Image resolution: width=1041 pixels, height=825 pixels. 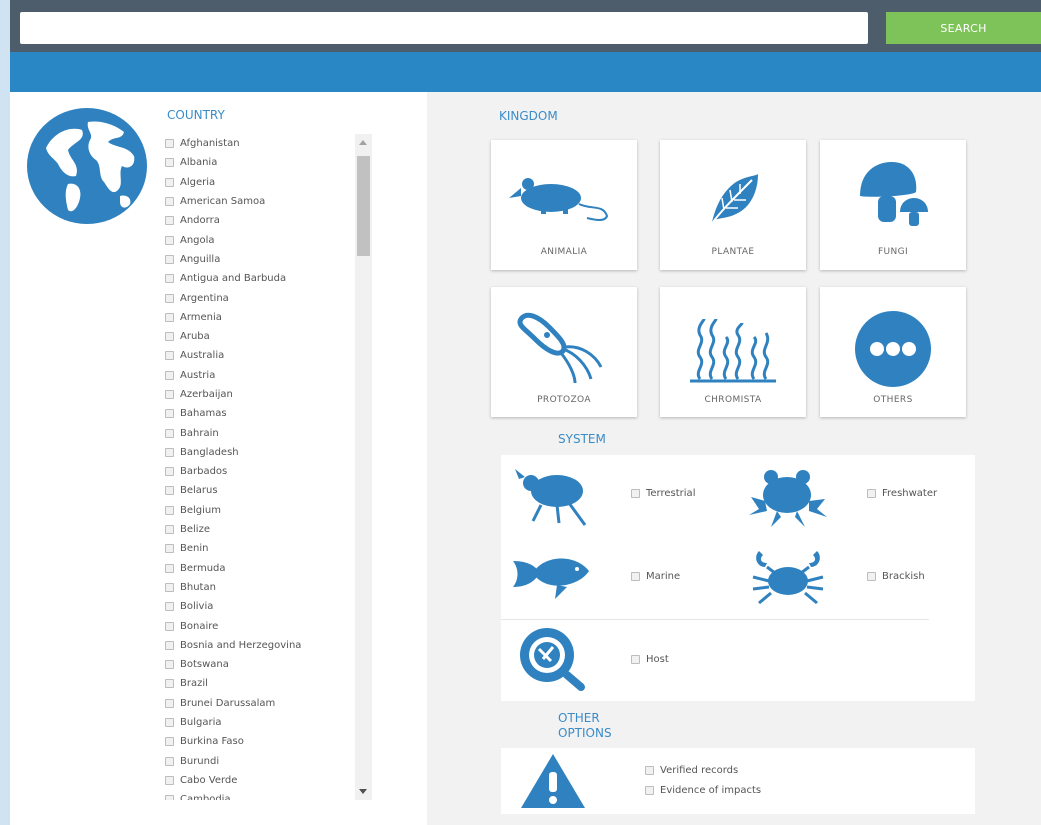 What do you see at coordinates (896, 576) in the screenshot?
I see `system-option-brackish: Brackish` at bounding box center [896, 576].